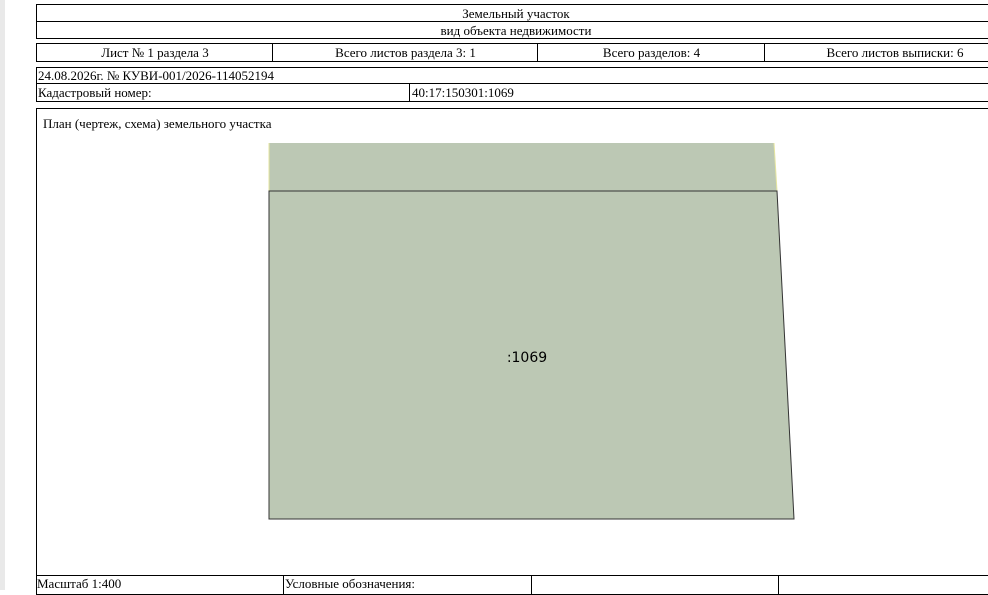 This screenshot has width=988, height=595. Describe the element at coordinates (516, 30) in the screenshot. I see `document-subtitle: вид объекта недвижимости` at that location.